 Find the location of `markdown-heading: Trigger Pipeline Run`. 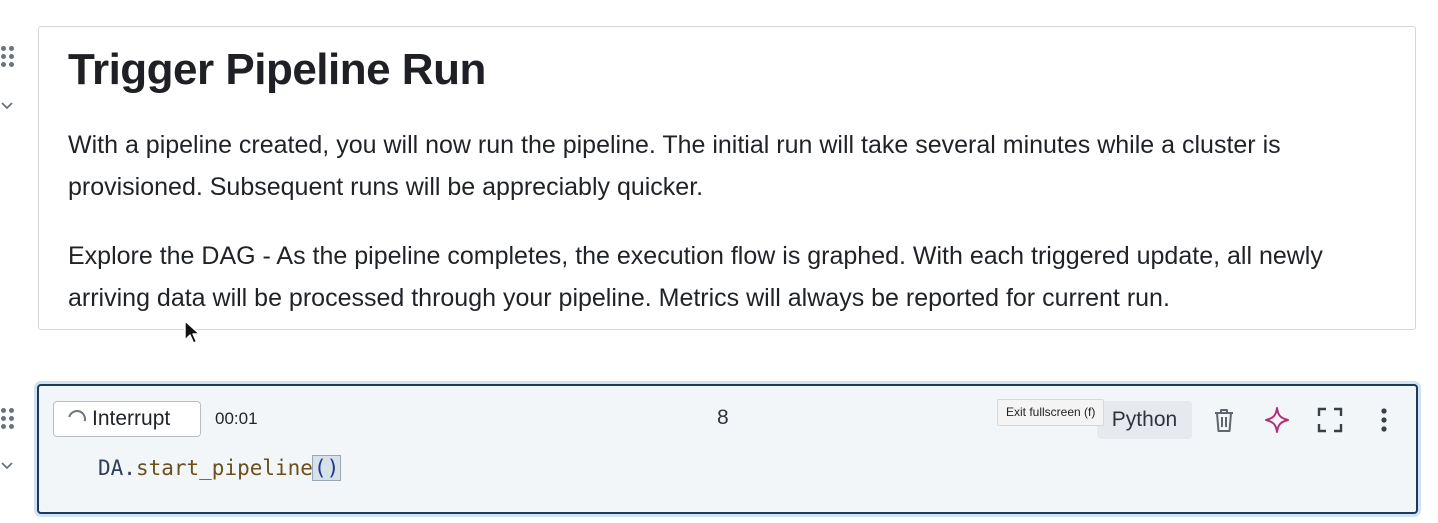

markdown-heading: Trigger Pipeline Run is located at coordinates (277, 69).